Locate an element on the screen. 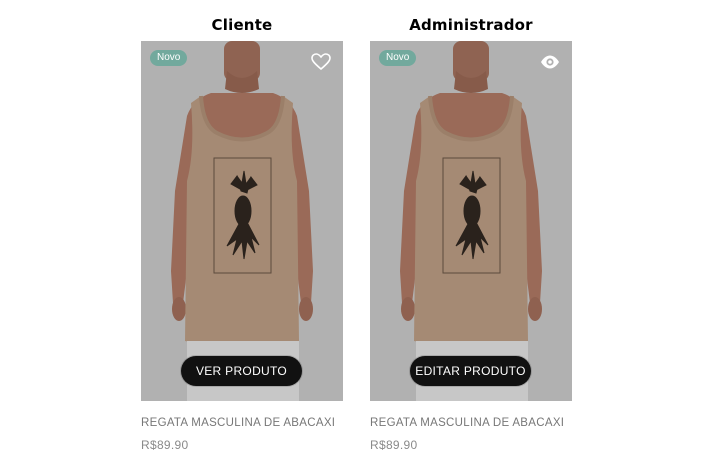  client-column-title: Cliente is located at coordinates (242, 25).